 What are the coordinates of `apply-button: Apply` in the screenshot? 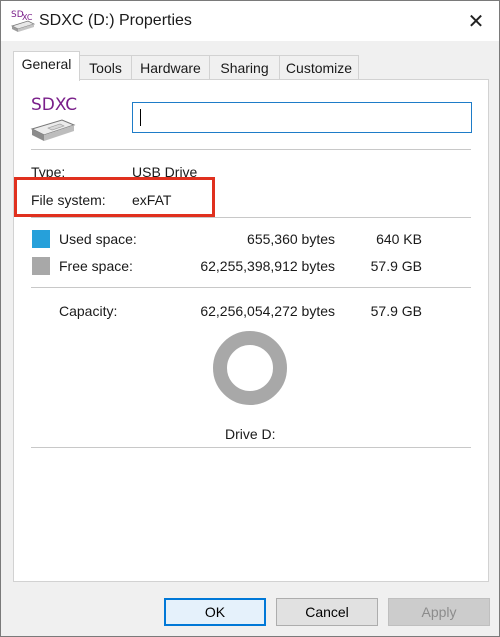 It's located at (439, 612).